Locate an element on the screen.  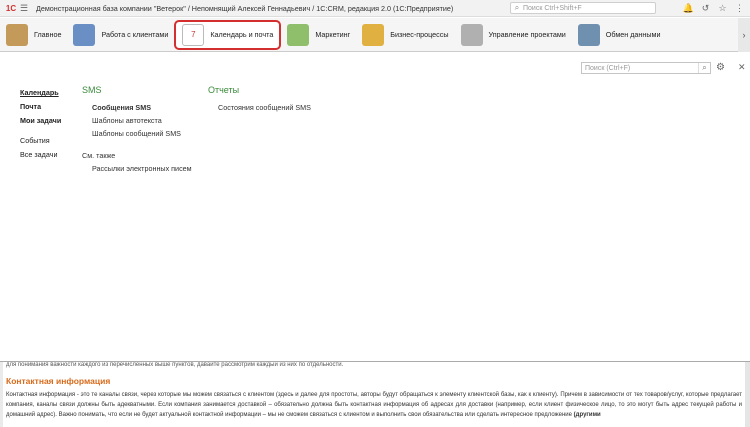
link-sms-status-report: Состояния сообщений SMS is located at coordinates (288, 107).